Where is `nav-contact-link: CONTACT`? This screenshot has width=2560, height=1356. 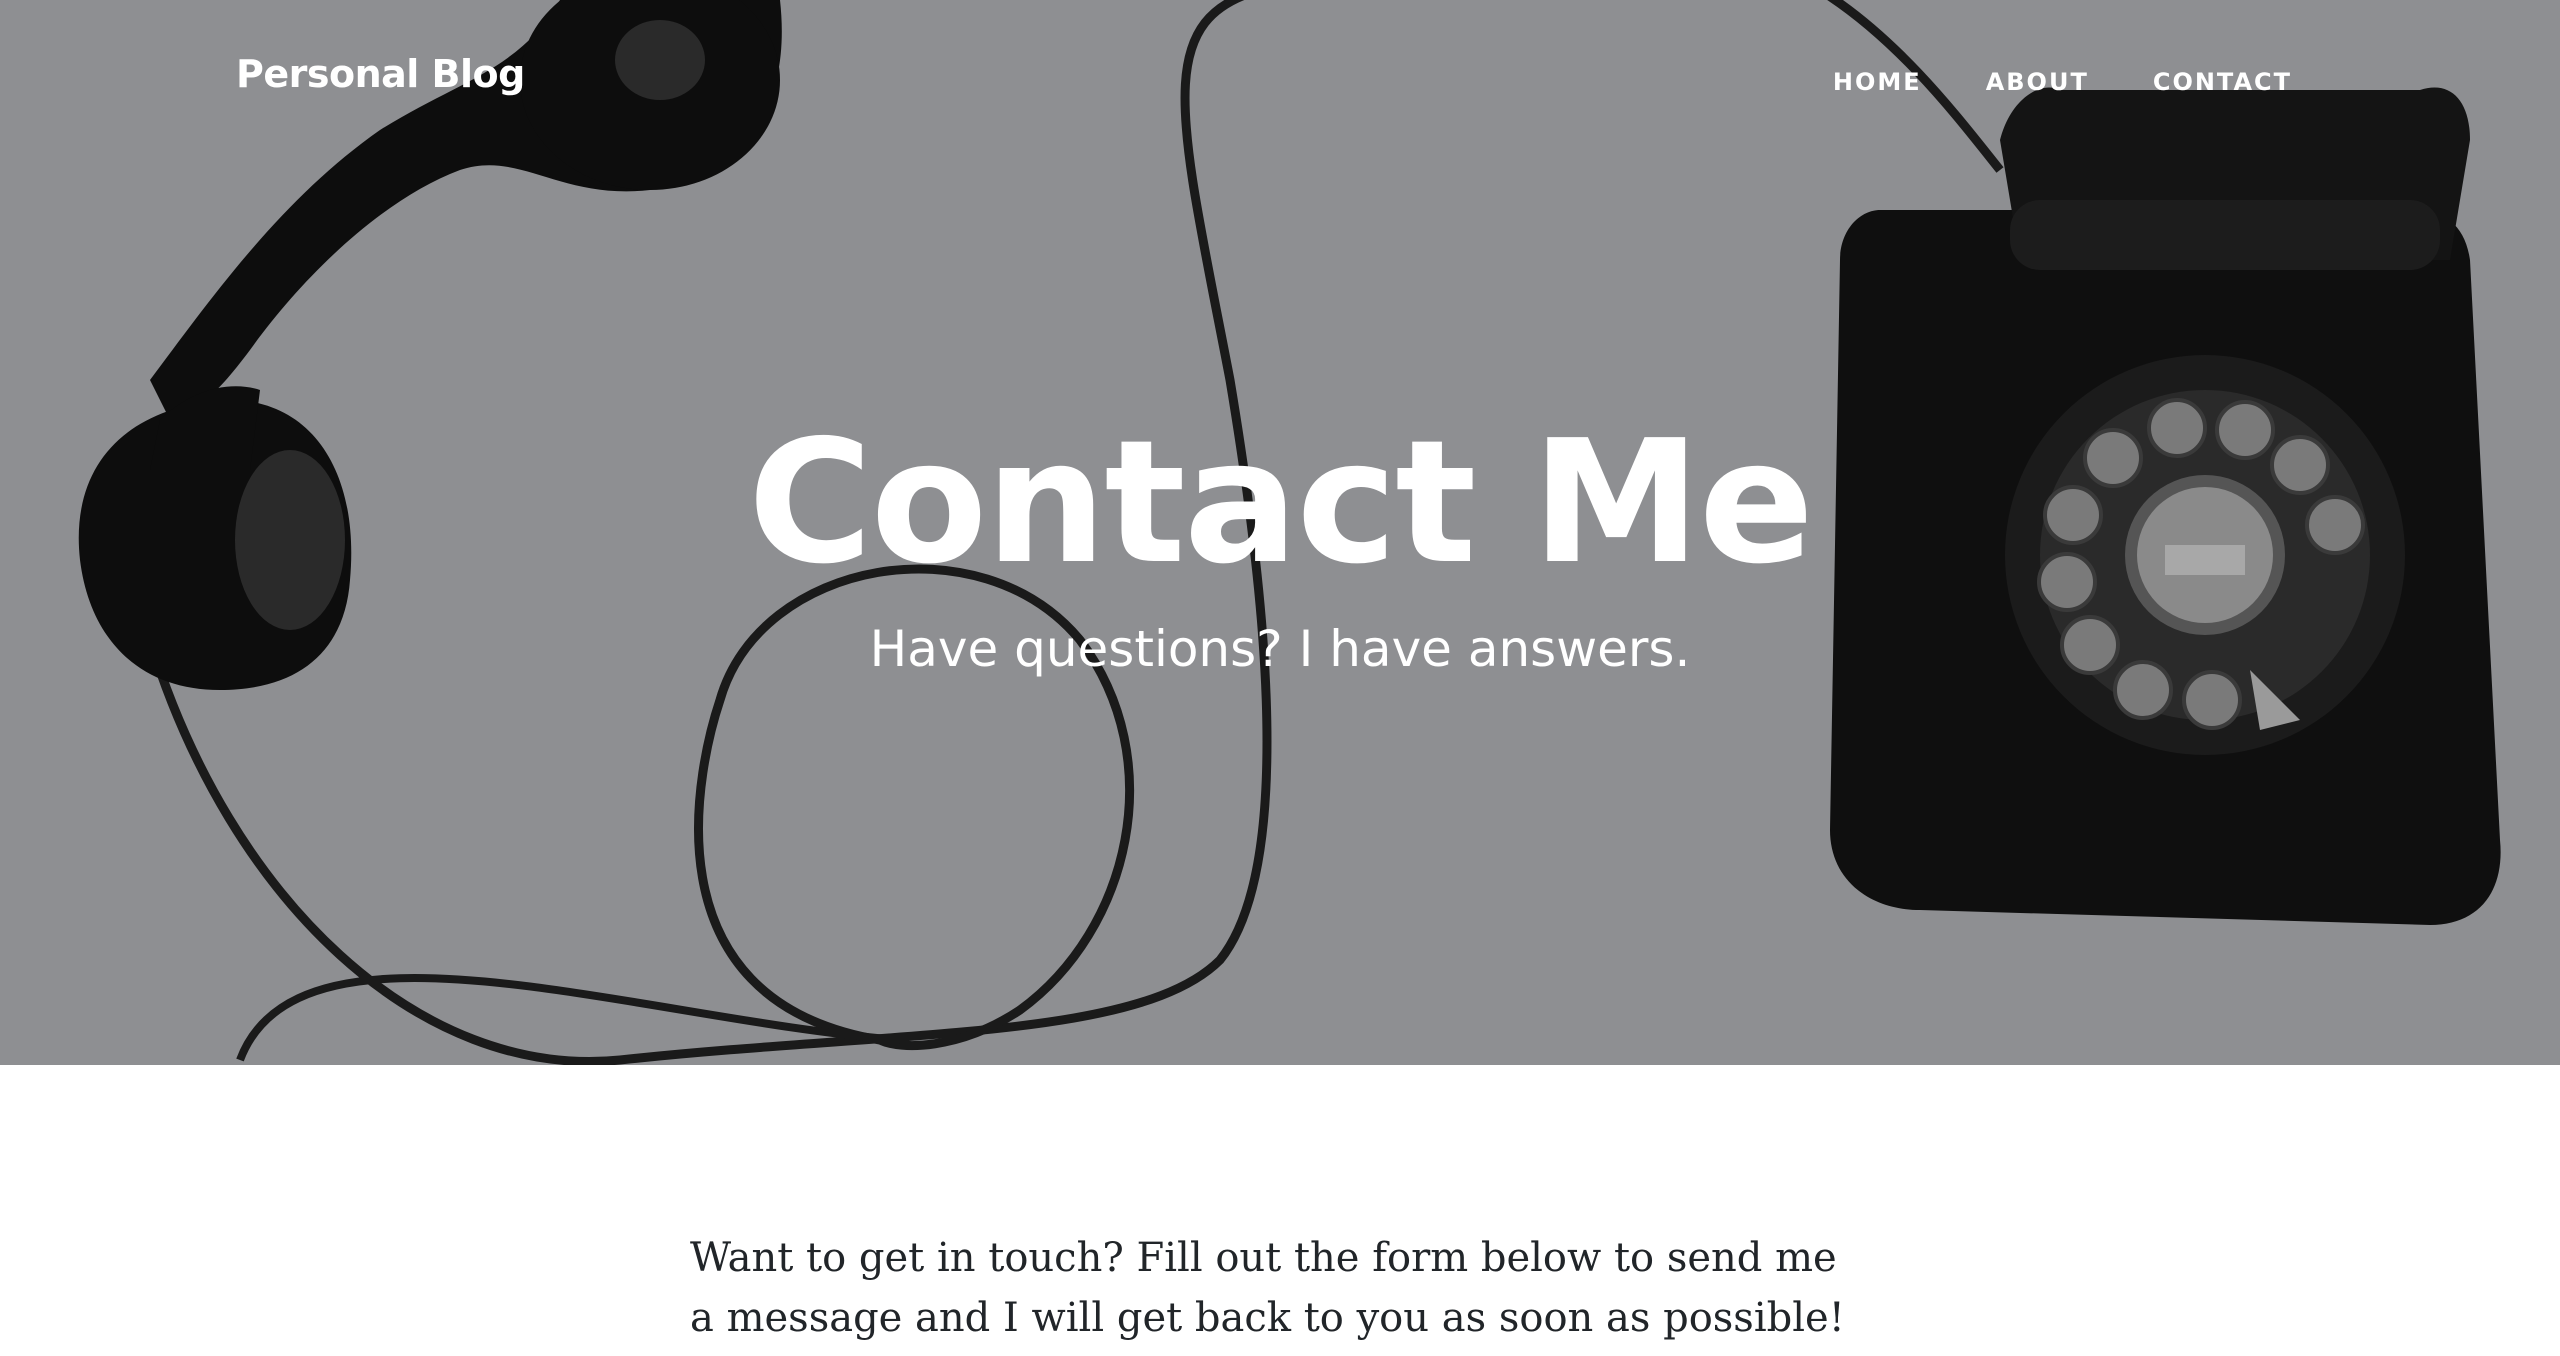
nav-contact-link: CONTACT is located at coordinates (2222, 82).